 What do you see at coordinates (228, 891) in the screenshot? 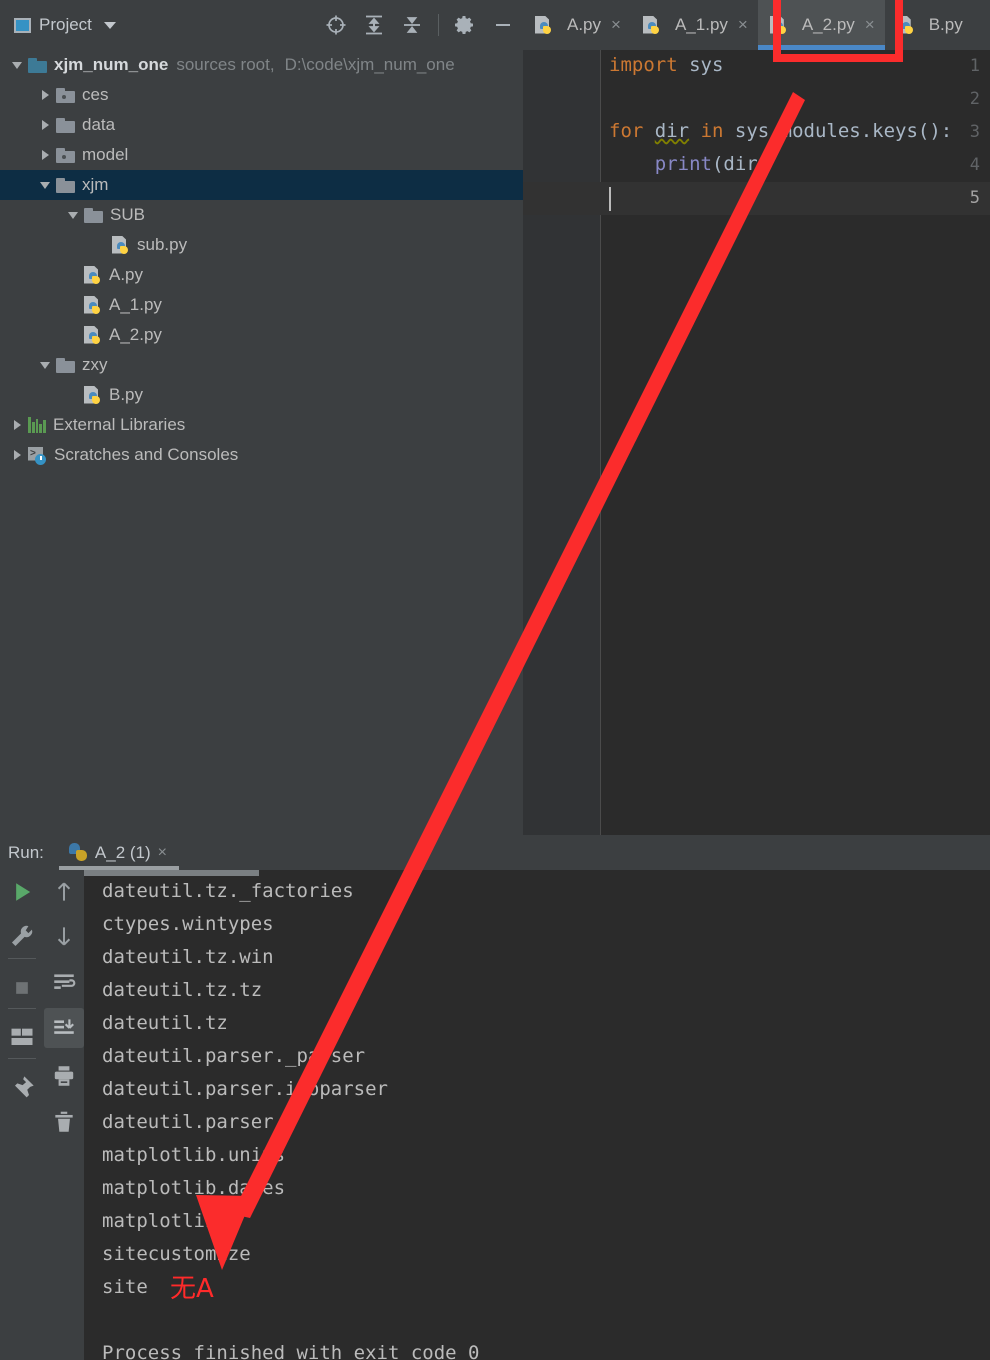
I see `console-line: dateutil.tz._factories` at bounding box center [228, 891].